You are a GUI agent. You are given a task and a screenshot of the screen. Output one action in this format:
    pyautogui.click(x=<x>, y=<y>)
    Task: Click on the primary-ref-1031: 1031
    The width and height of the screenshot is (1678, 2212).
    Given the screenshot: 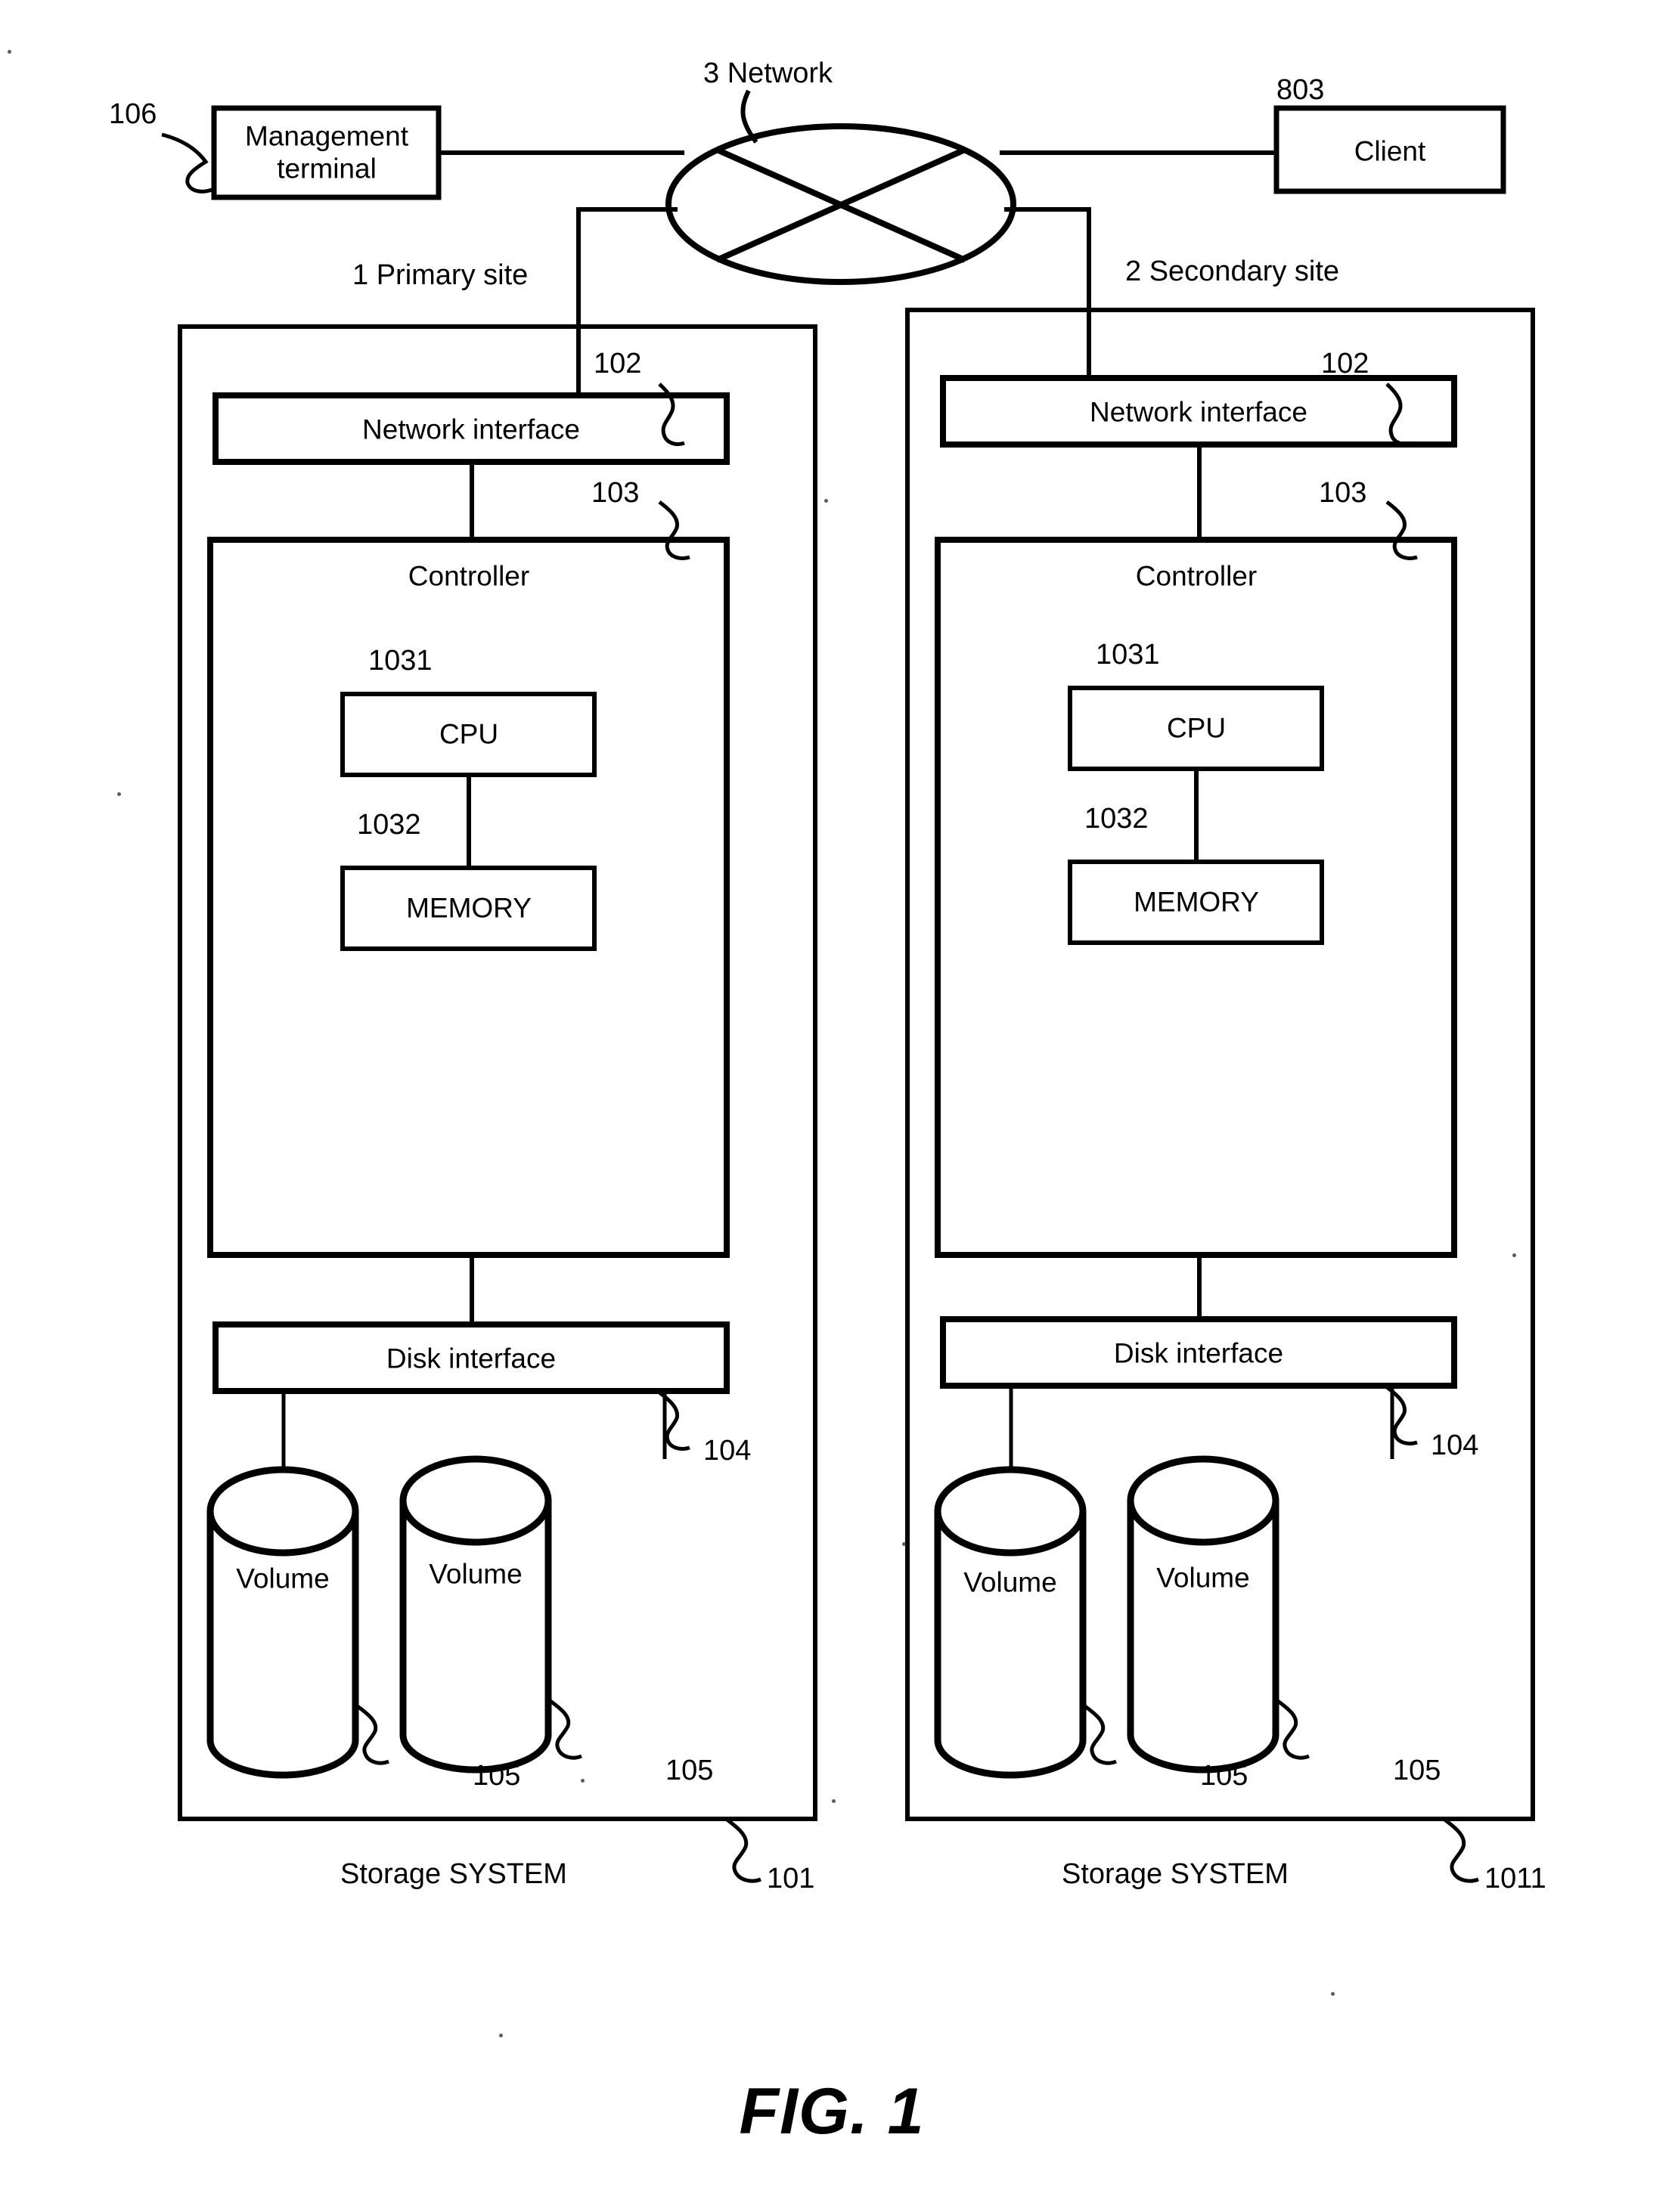 What is the action you would take?
    pyautogui.click(x=401, y=661)
    